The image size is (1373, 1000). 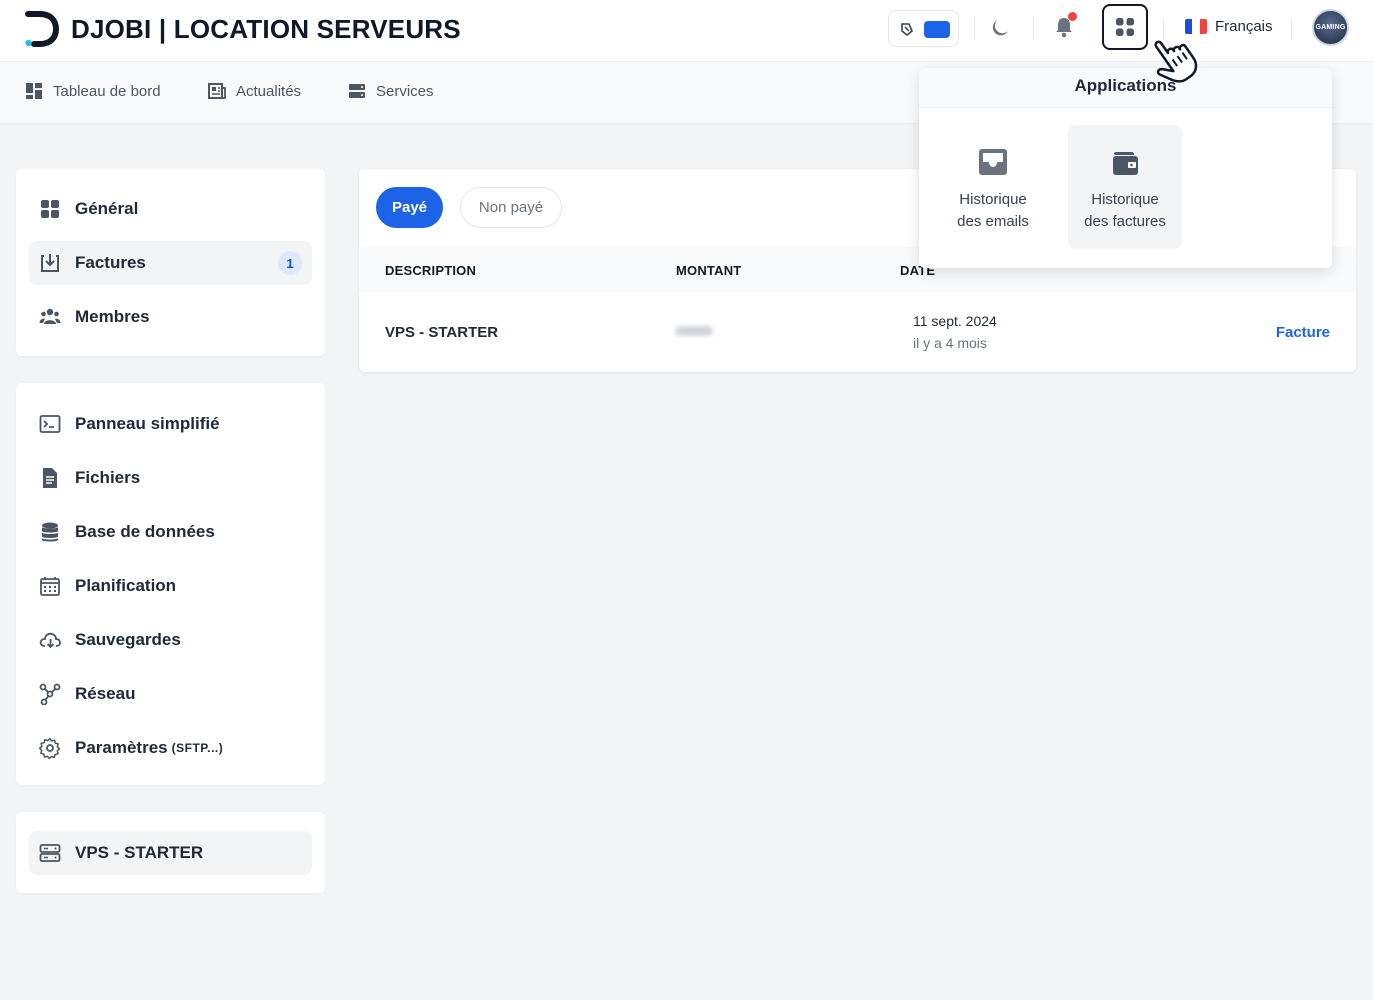 What do you see at coordinates (170, 317) in the screenshot?
I see `sidebar-item-membres: Membres` at bounding box center [170, 317].